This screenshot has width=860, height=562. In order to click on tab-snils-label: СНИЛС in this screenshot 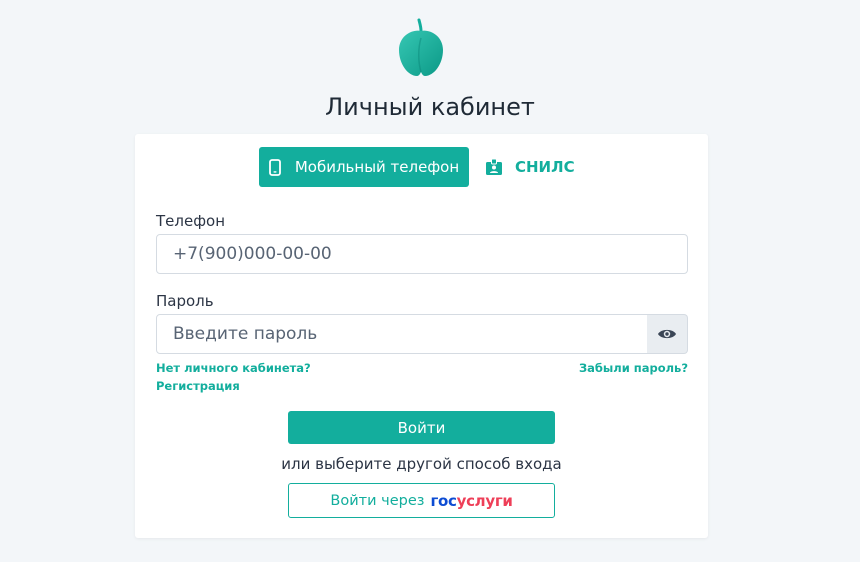, I will do `click(545, 167)`.